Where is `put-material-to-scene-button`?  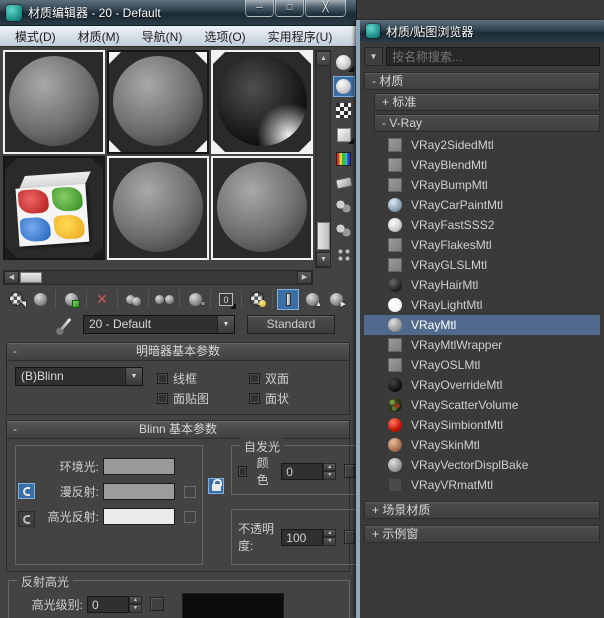
put-material-to-scene-button is located at coordinates (40, 299).